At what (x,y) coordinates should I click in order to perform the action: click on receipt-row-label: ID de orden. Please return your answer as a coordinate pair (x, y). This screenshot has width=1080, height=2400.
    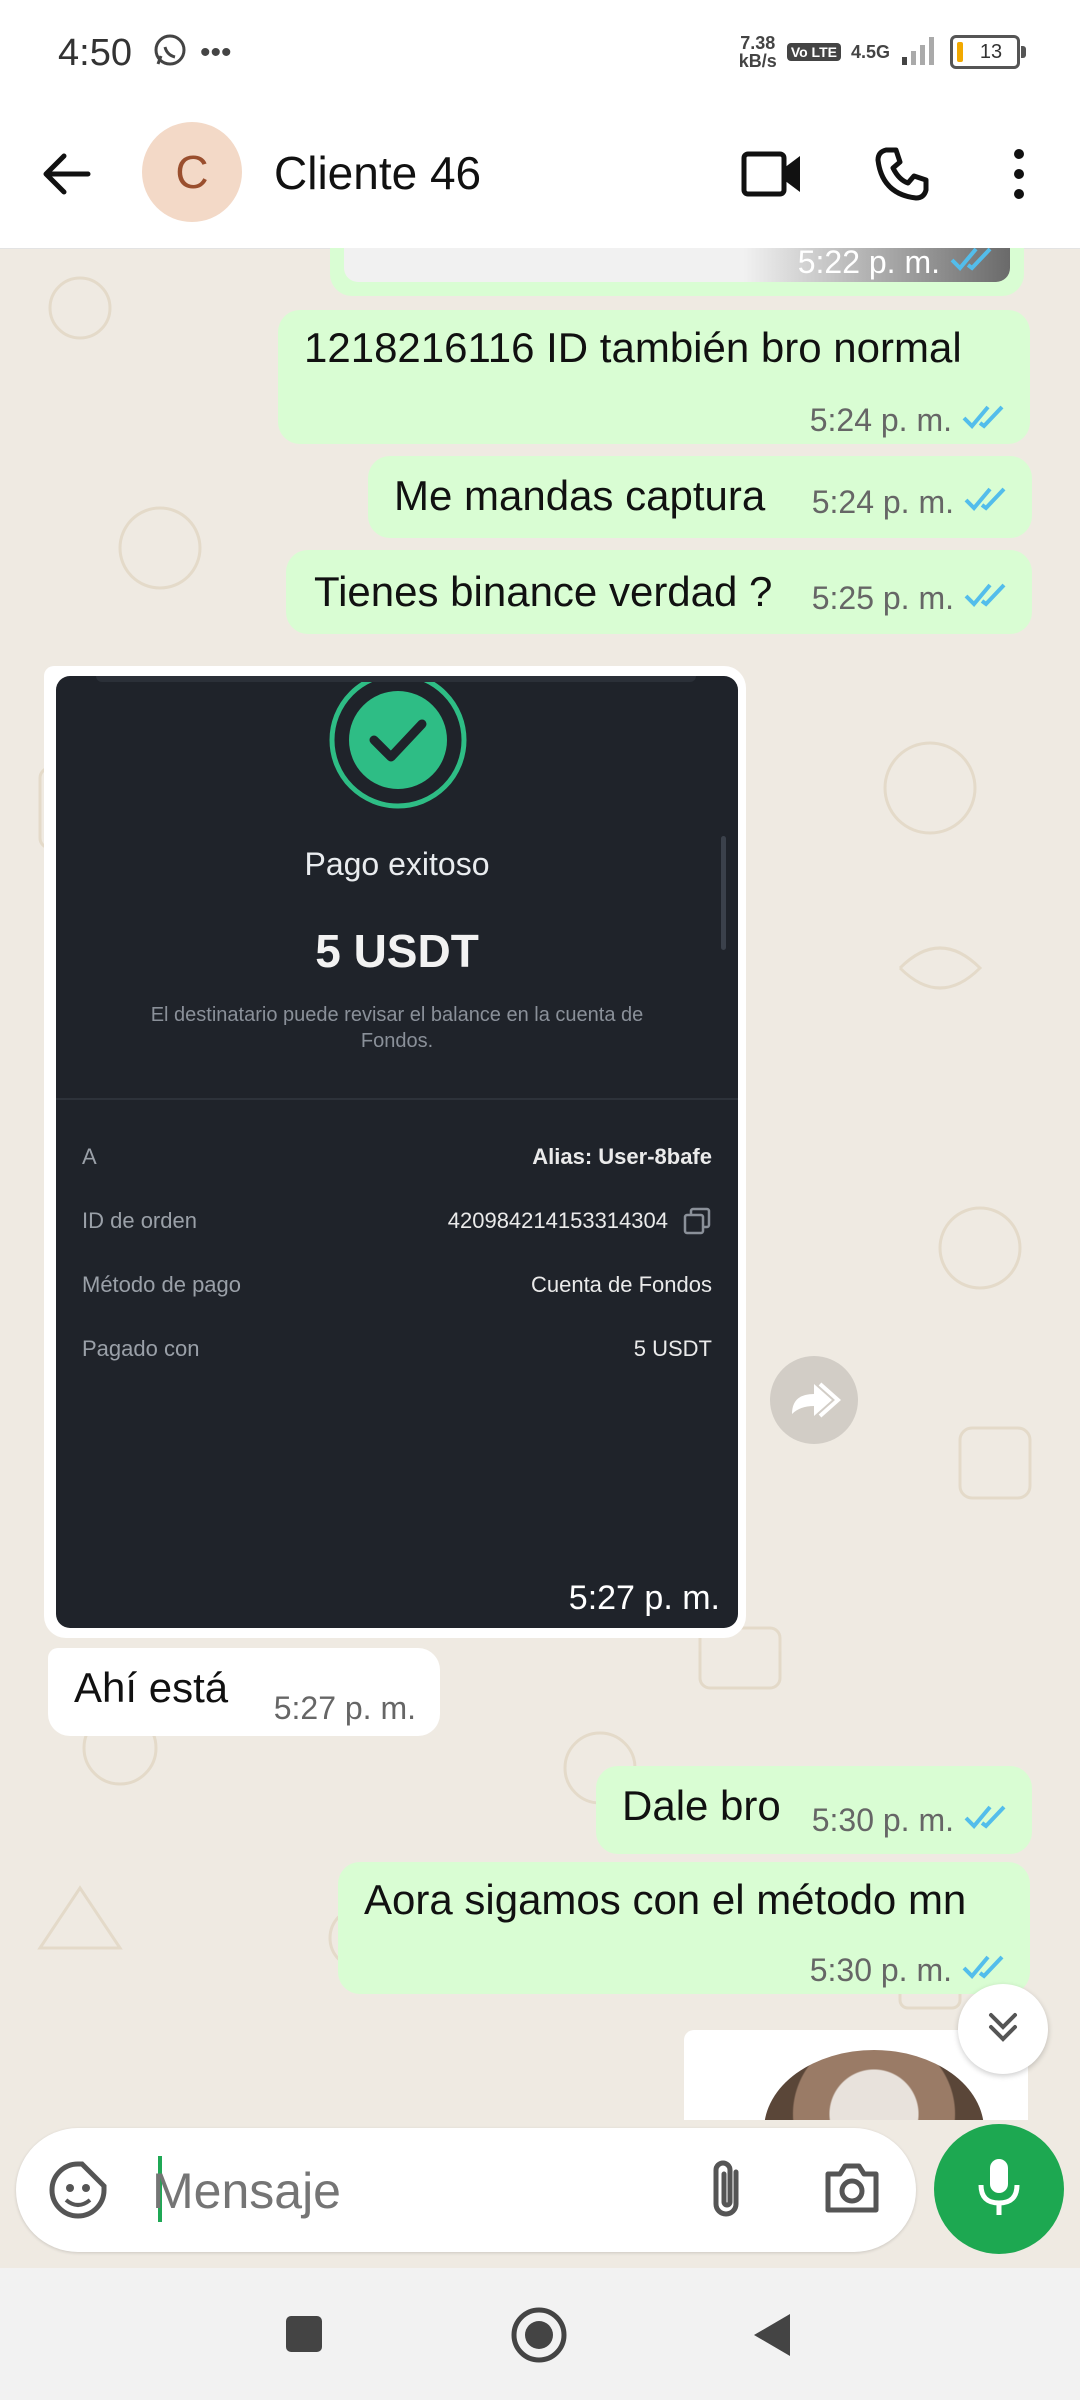
    Looking at the image, I should click on (139, 1220).